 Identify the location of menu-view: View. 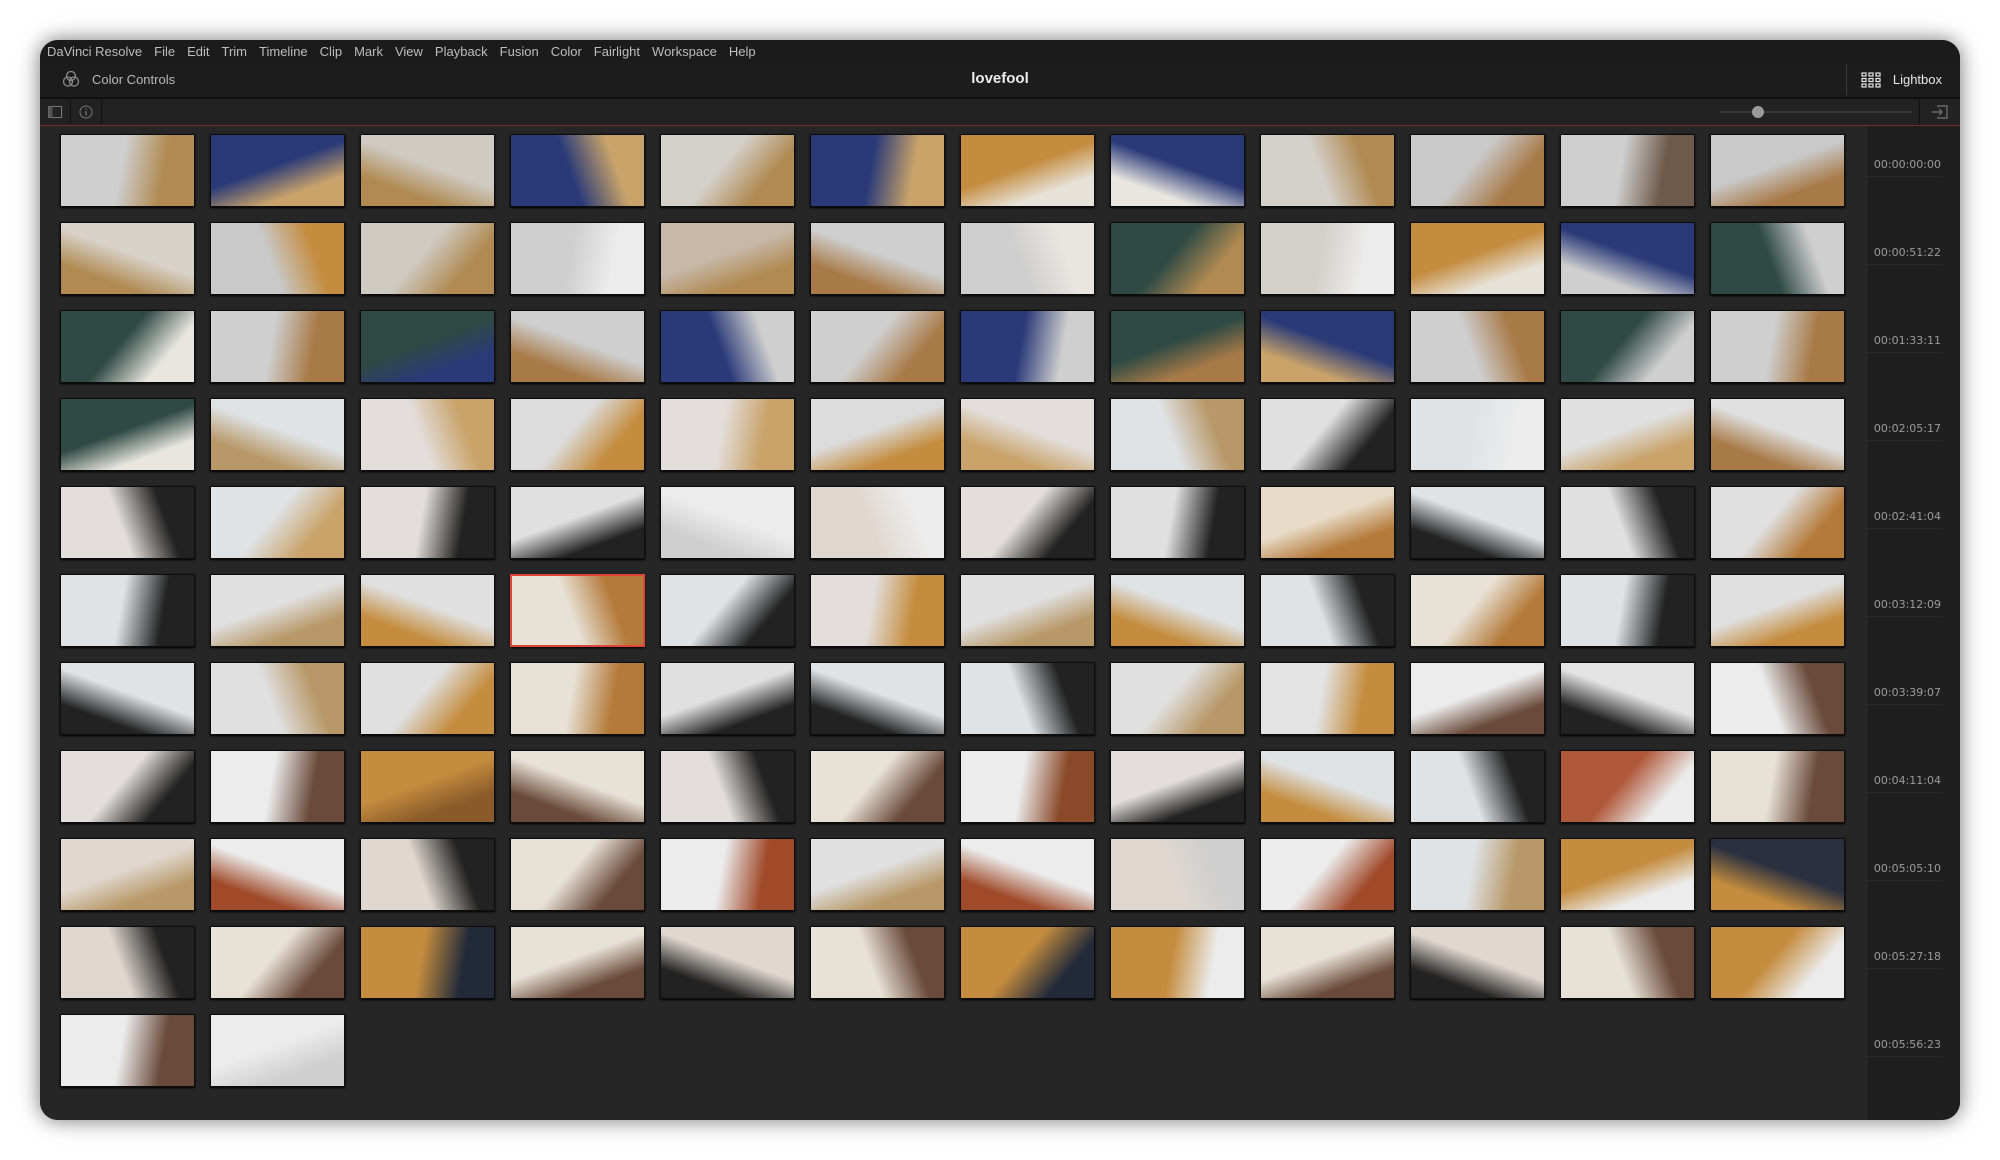
(409, 51).